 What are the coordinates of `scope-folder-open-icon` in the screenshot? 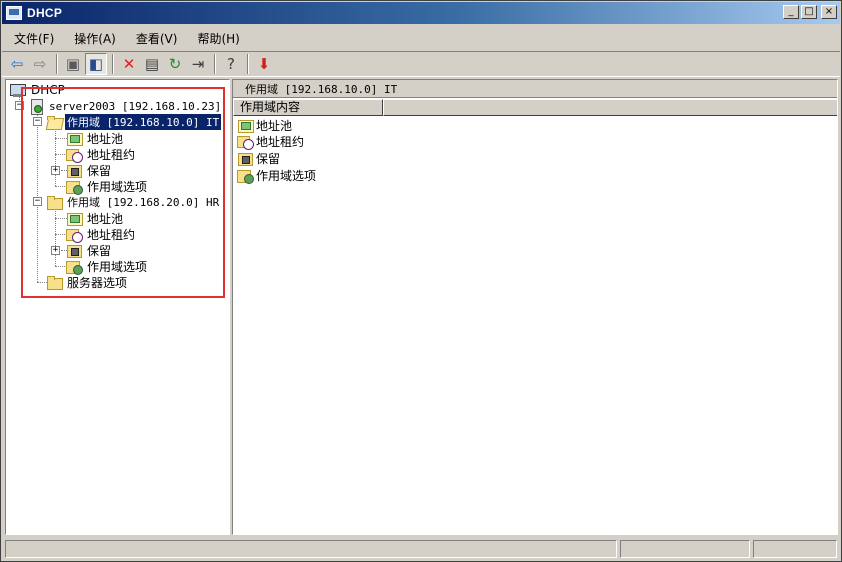 It's located at (54, 122).